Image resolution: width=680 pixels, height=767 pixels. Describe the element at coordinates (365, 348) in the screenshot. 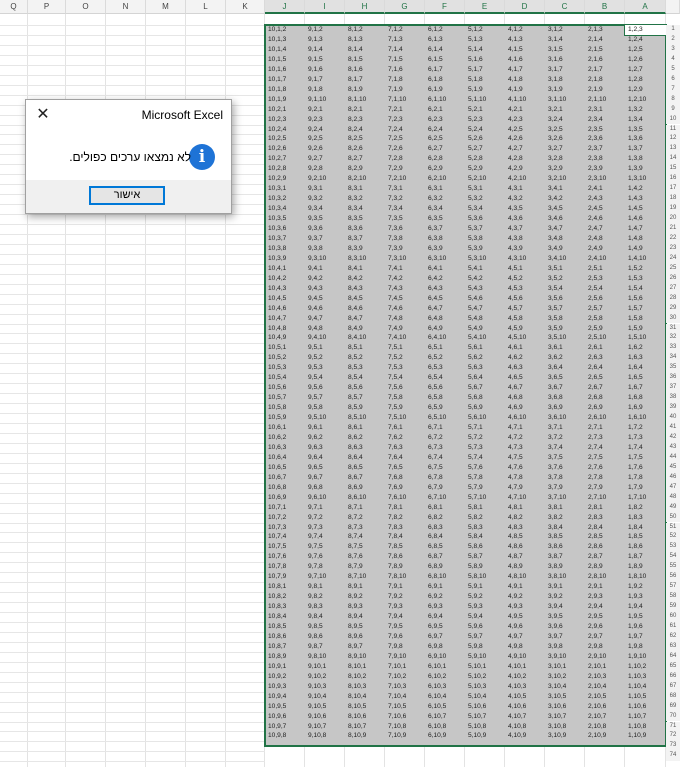

I see `cell-h33: 8,5,1` at that location.